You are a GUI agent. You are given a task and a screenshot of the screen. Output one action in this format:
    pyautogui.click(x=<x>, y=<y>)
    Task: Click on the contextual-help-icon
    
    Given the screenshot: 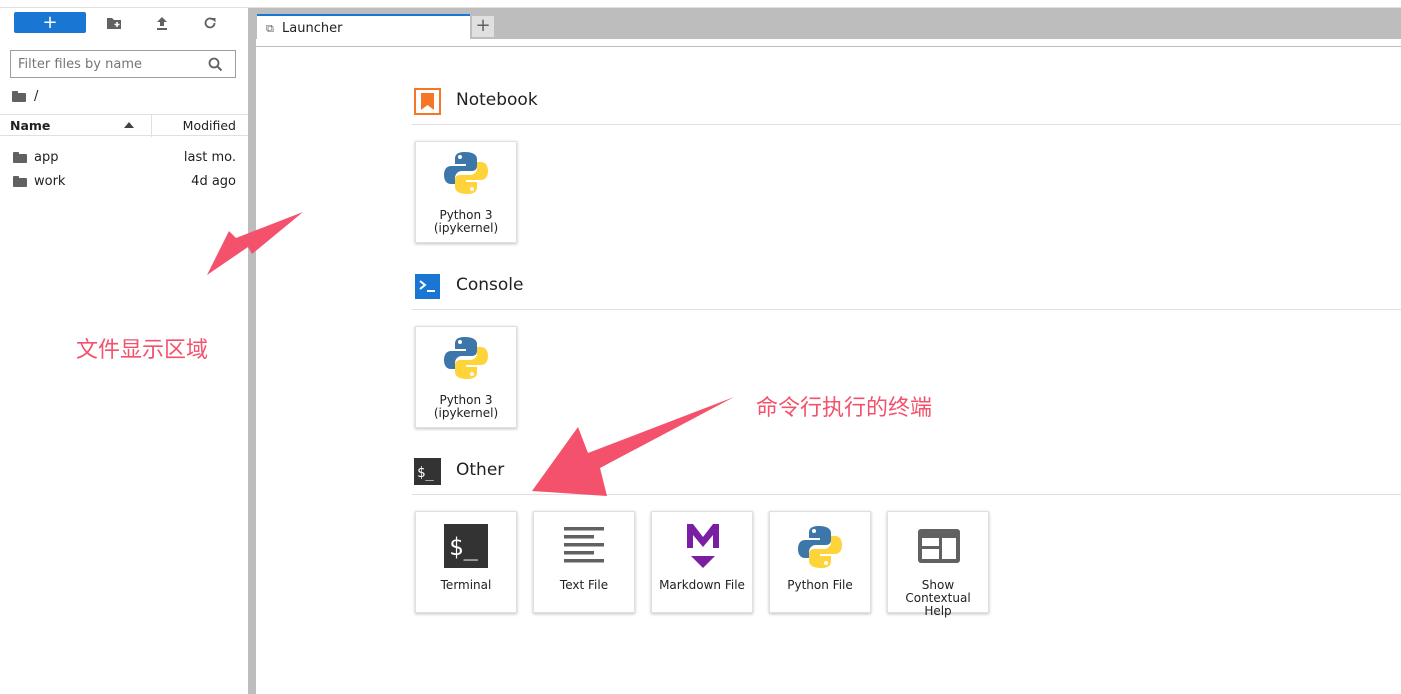 What is the action you would take?
    pyautogui.click(x=939, y=546)
    